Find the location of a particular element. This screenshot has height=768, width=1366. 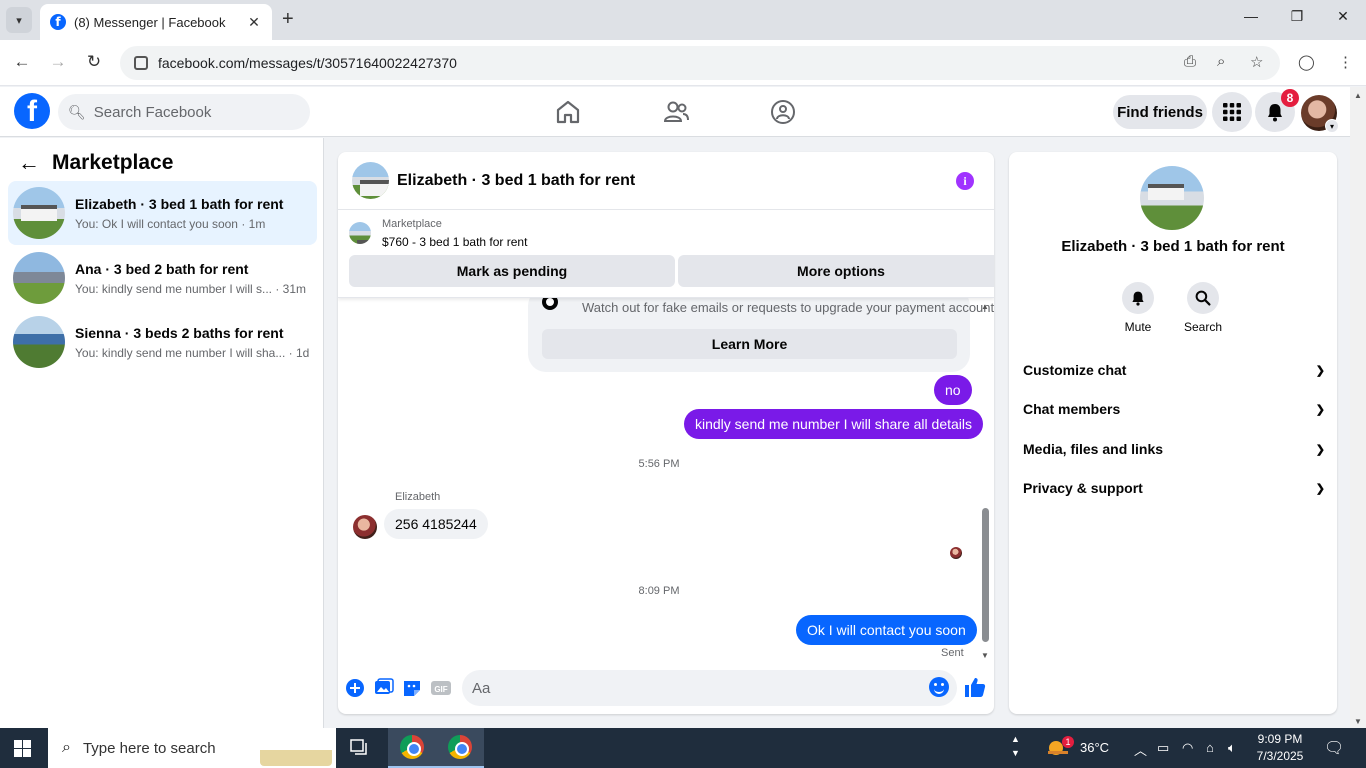

find-friends-button: Find friends is located at coordinates (1160, 112).